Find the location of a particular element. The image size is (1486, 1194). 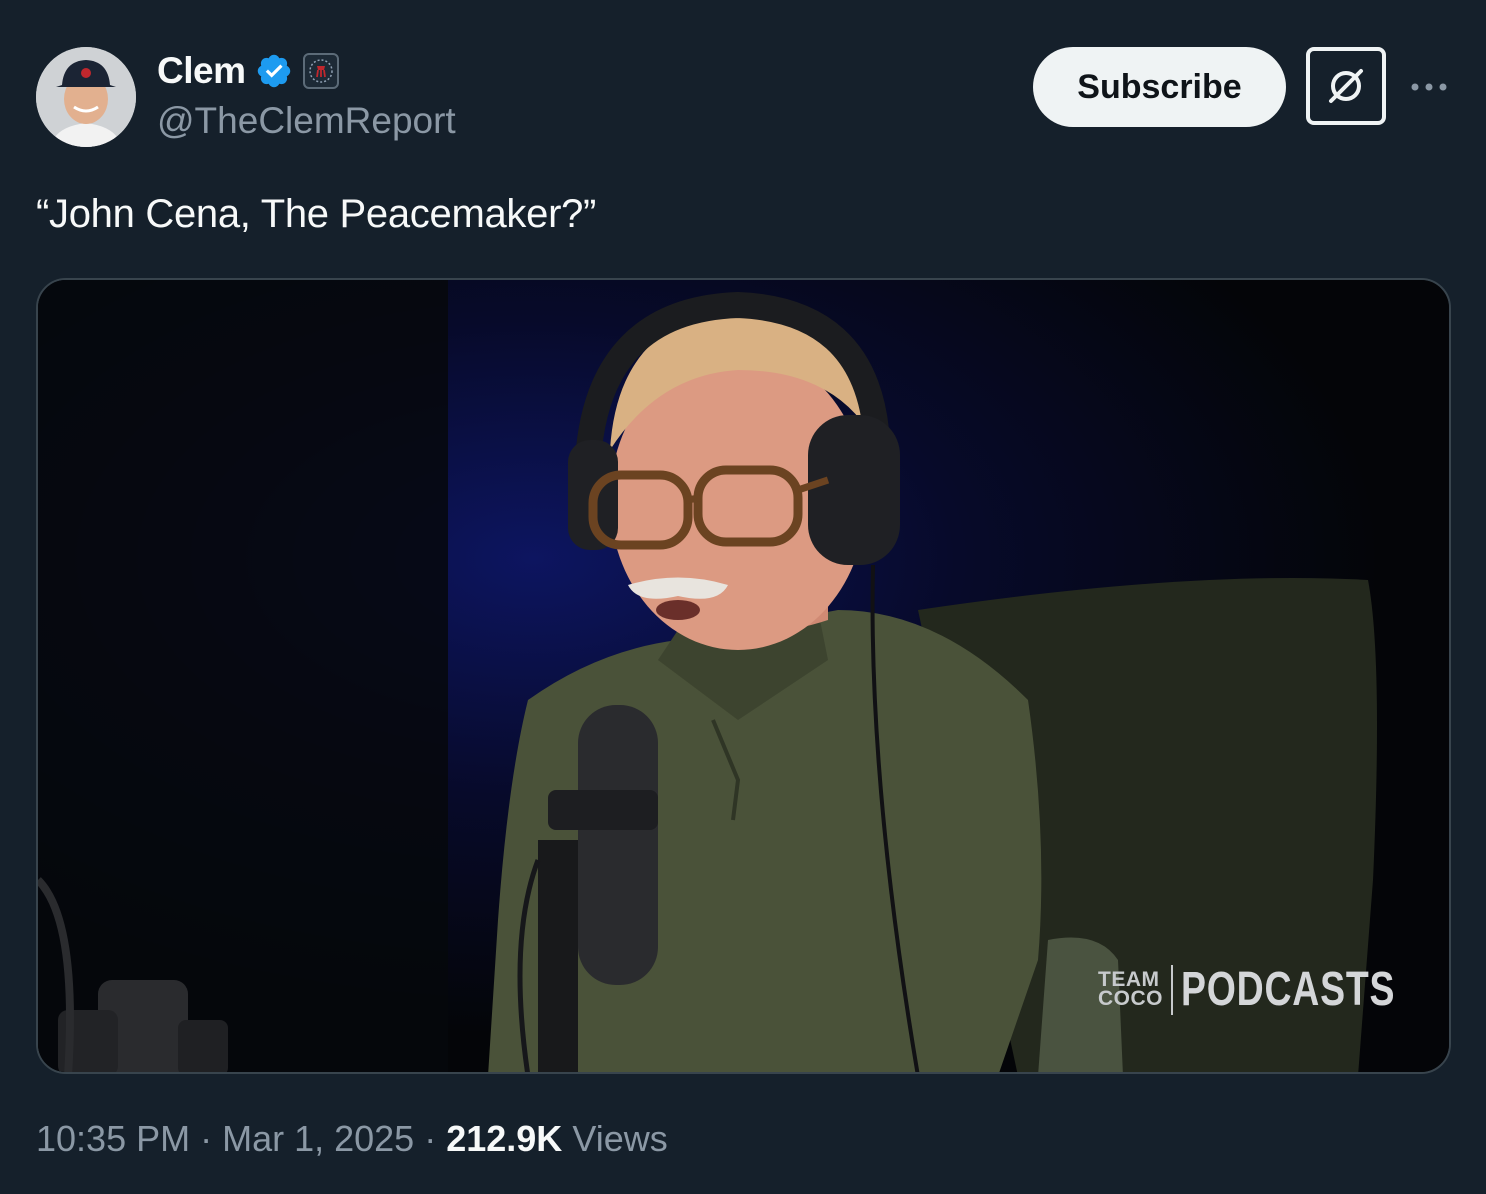

more-options-button is located at coordinates (1429, 87).